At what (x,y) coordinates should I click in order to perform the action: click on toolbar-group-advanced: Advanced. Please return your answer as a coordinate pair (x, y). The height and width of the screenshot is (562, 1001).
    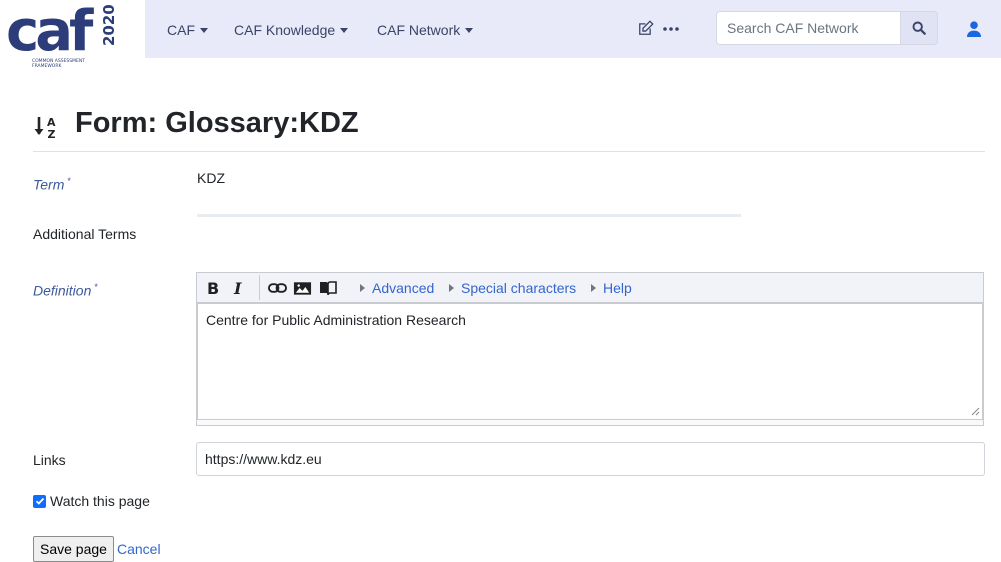
    Looking at the image, I should click on (397, 288).